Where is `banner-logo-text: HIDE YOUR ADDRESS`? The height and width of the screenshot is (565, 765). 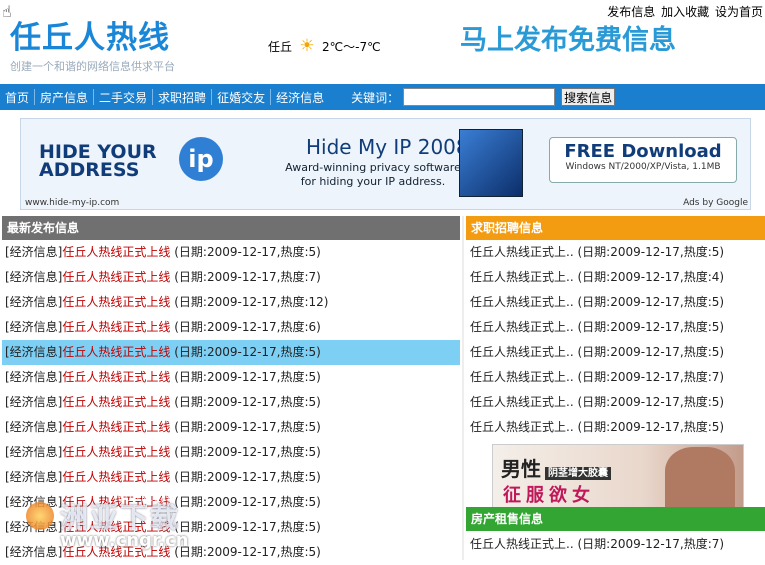
banner-logo-text: HIDE YOUR ADDRESS is located at coordinates (98, 161).